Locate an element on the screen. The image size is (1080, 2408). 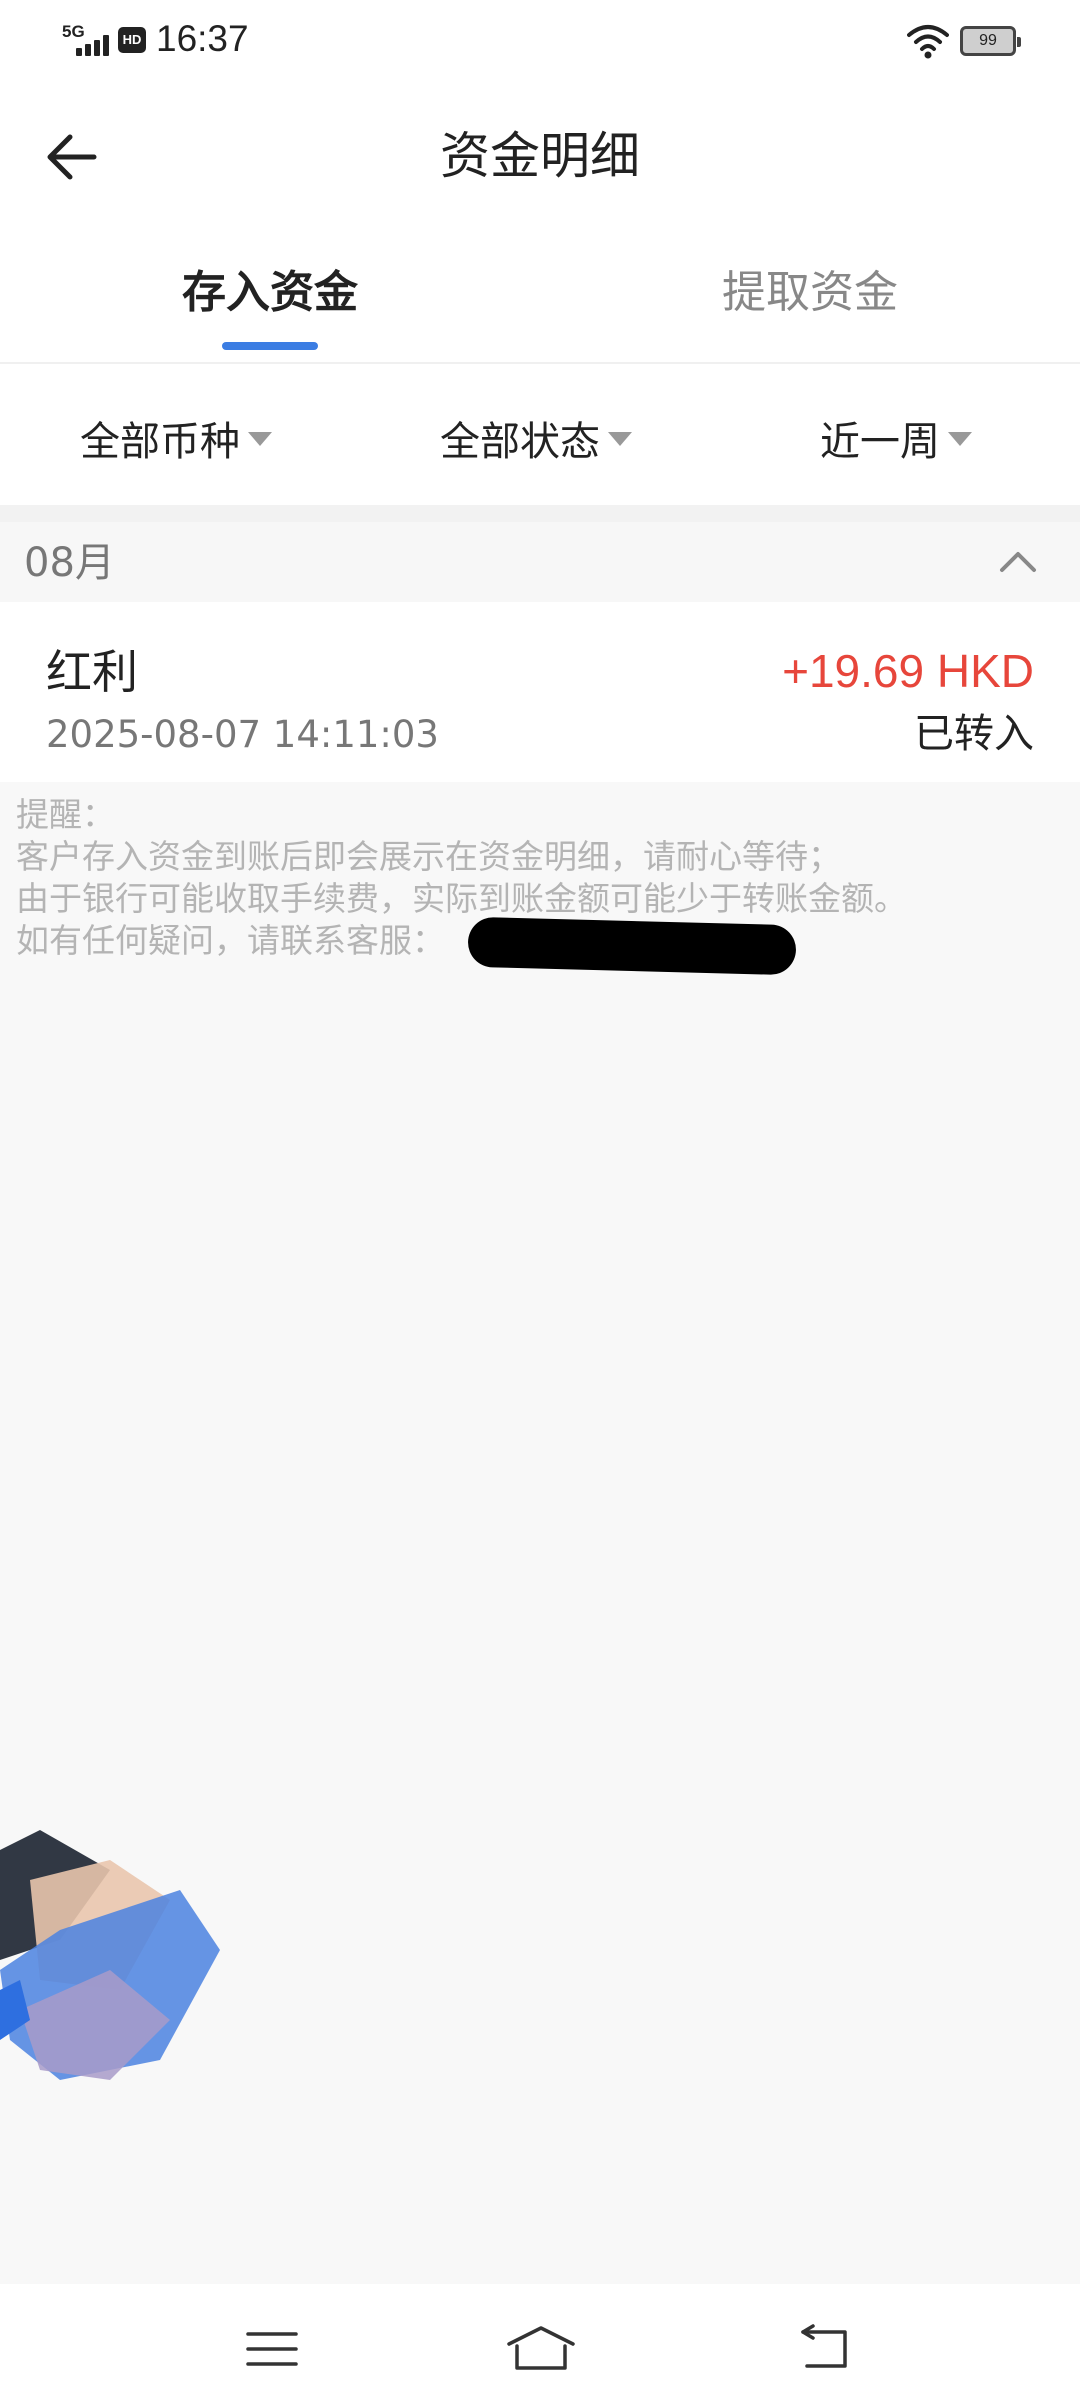
currency-filter: 全部币种 is located at coordinates (176, 438).